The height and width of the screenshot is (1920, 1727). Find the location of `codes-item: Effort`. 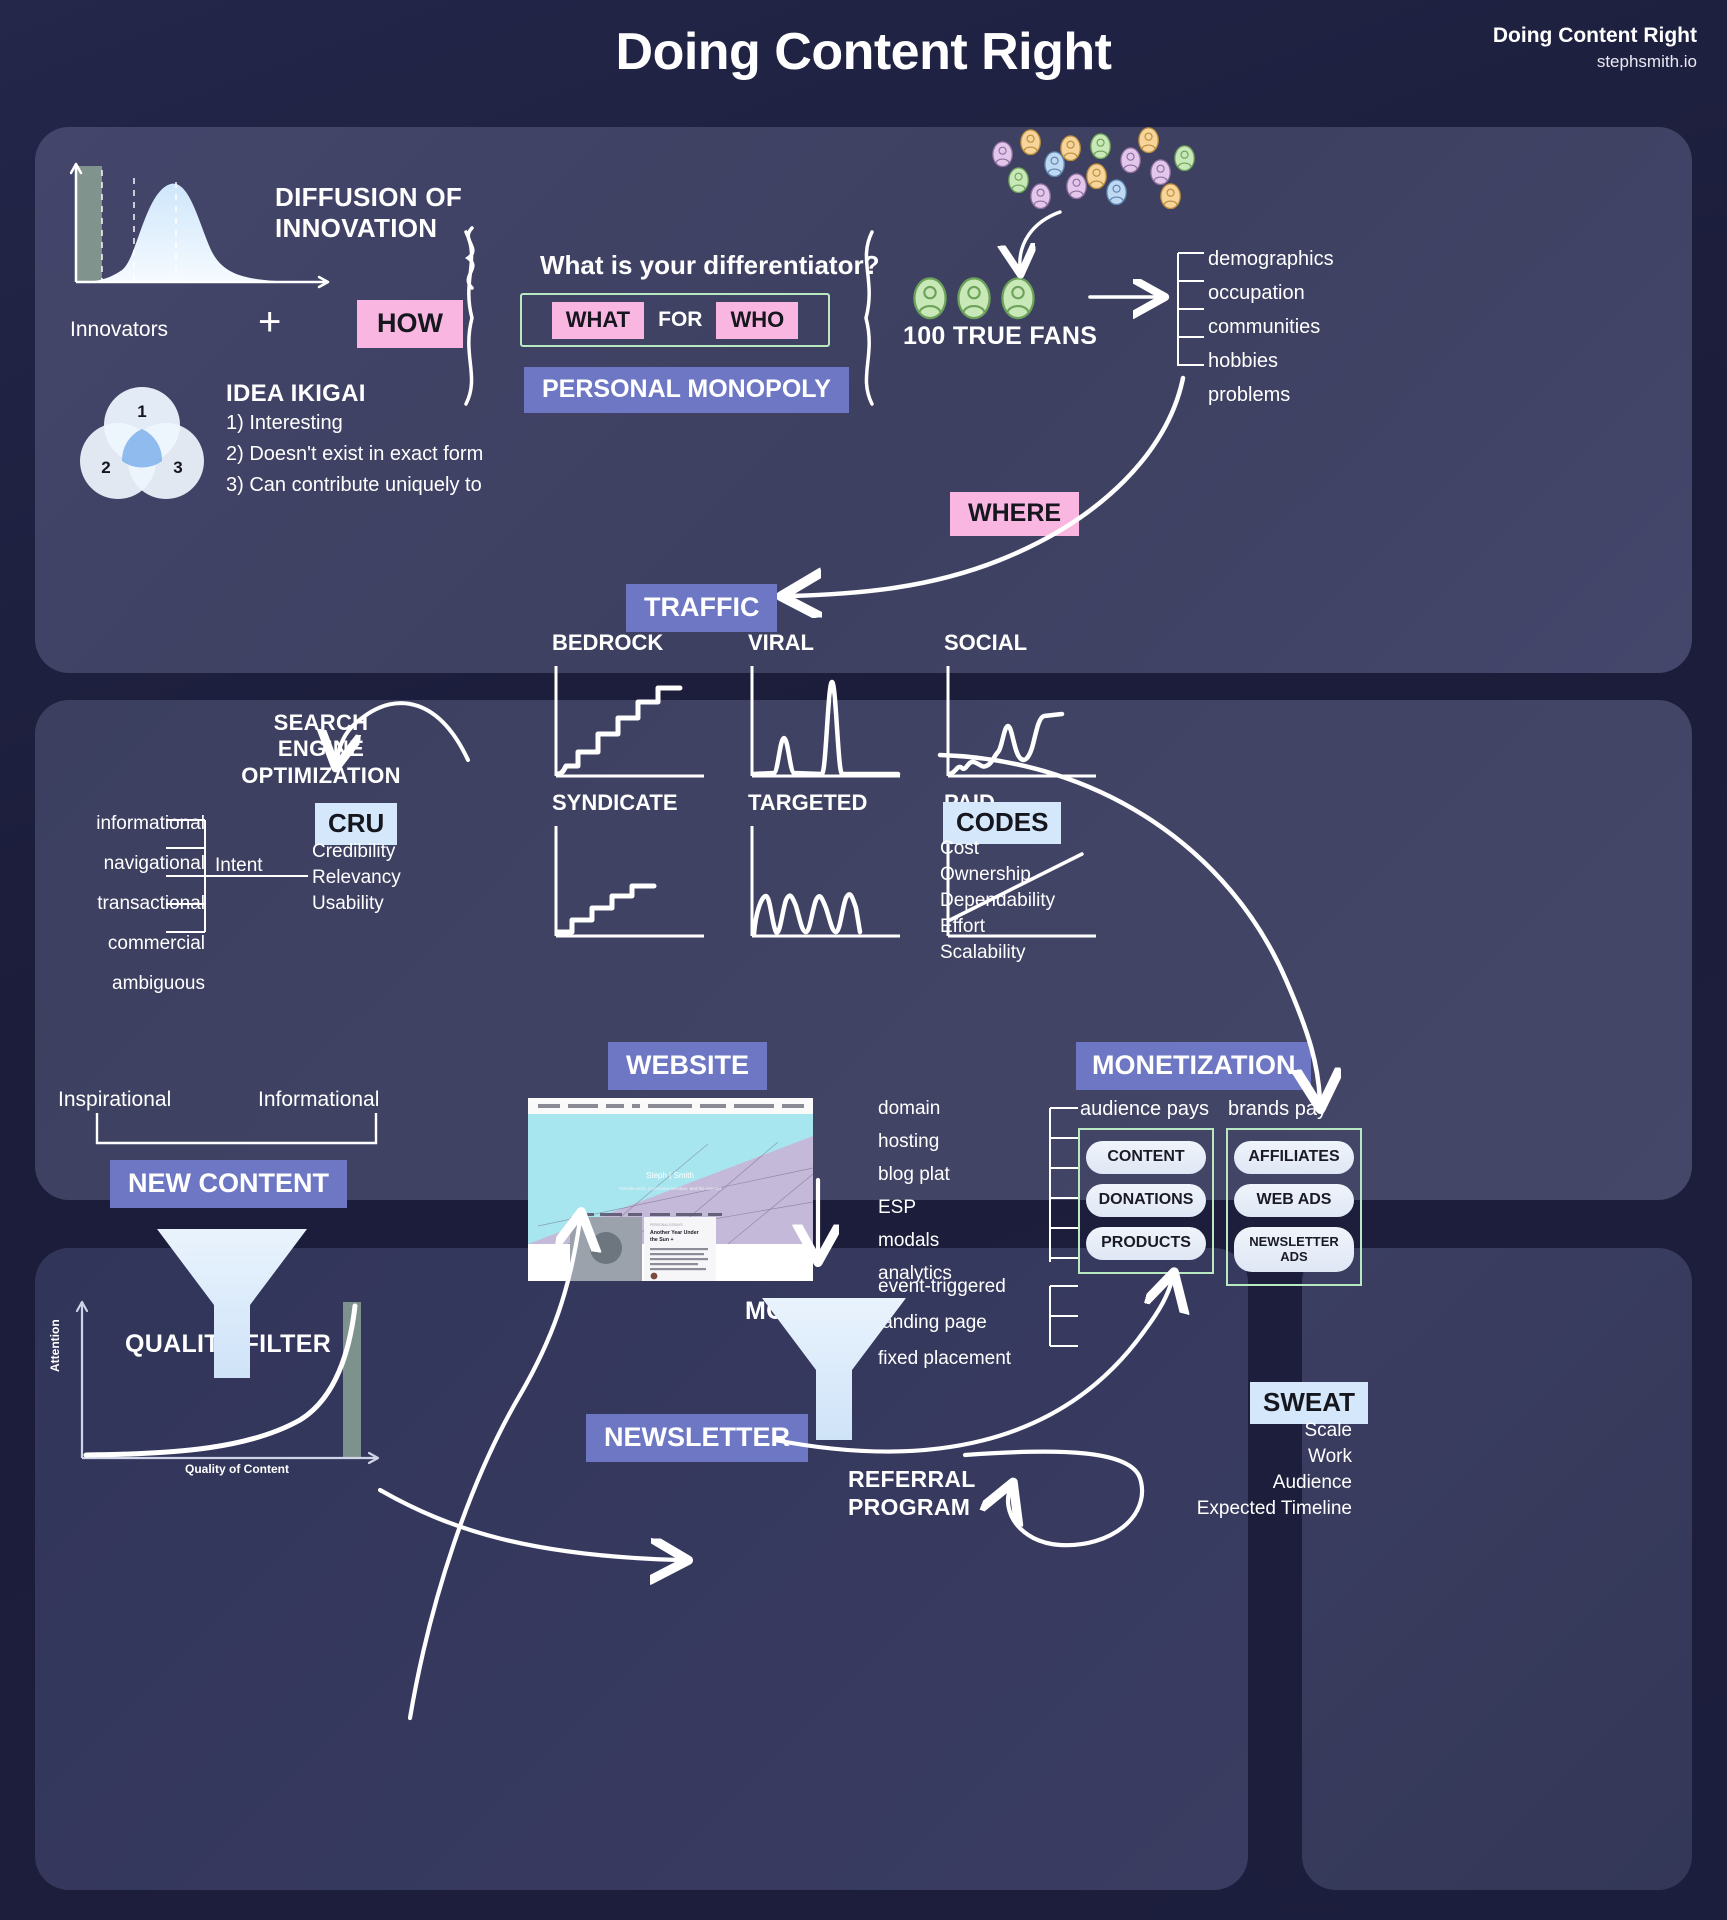

codes-item: Effort is located at coordinates (963, 926).